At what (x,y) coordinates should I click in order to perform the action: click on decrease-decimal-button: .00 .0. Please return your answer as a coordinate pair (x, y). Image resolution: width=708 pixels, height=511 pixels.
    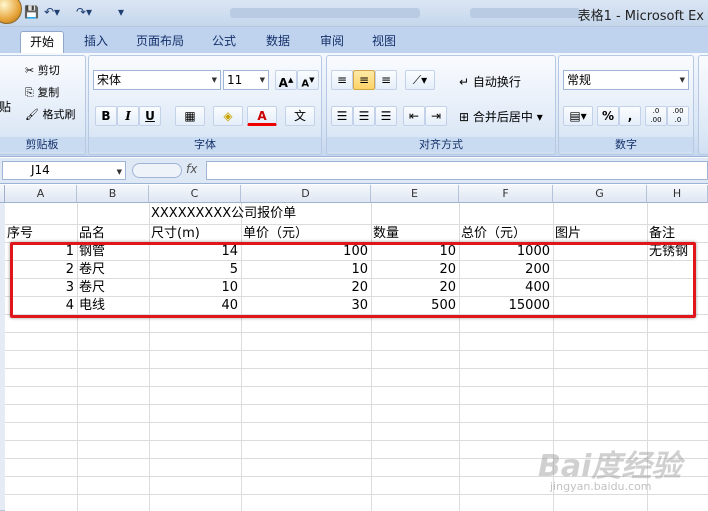
    Looking at the image, I should click on (678, 116).